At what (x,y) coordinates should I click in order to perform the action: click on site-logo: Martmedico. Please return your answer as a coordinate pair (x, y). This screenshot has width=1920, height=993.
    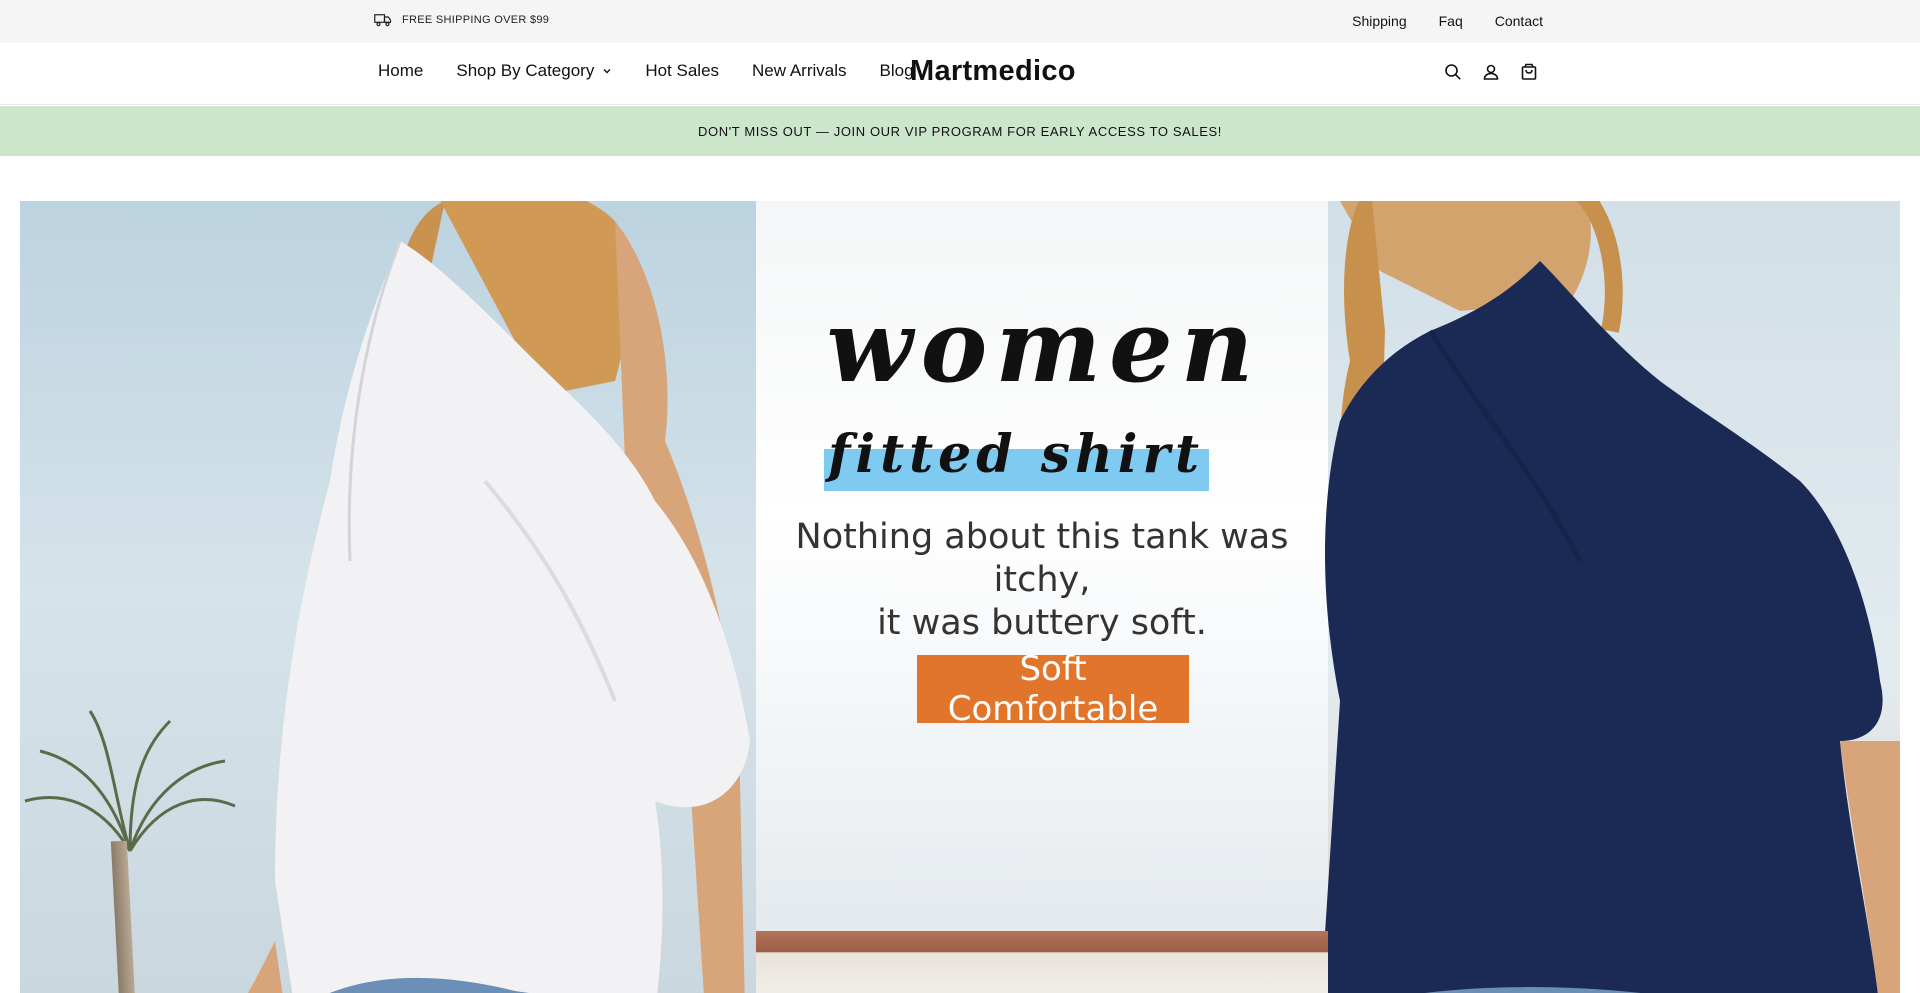
    Looking at the image, I should click on (993, 71).